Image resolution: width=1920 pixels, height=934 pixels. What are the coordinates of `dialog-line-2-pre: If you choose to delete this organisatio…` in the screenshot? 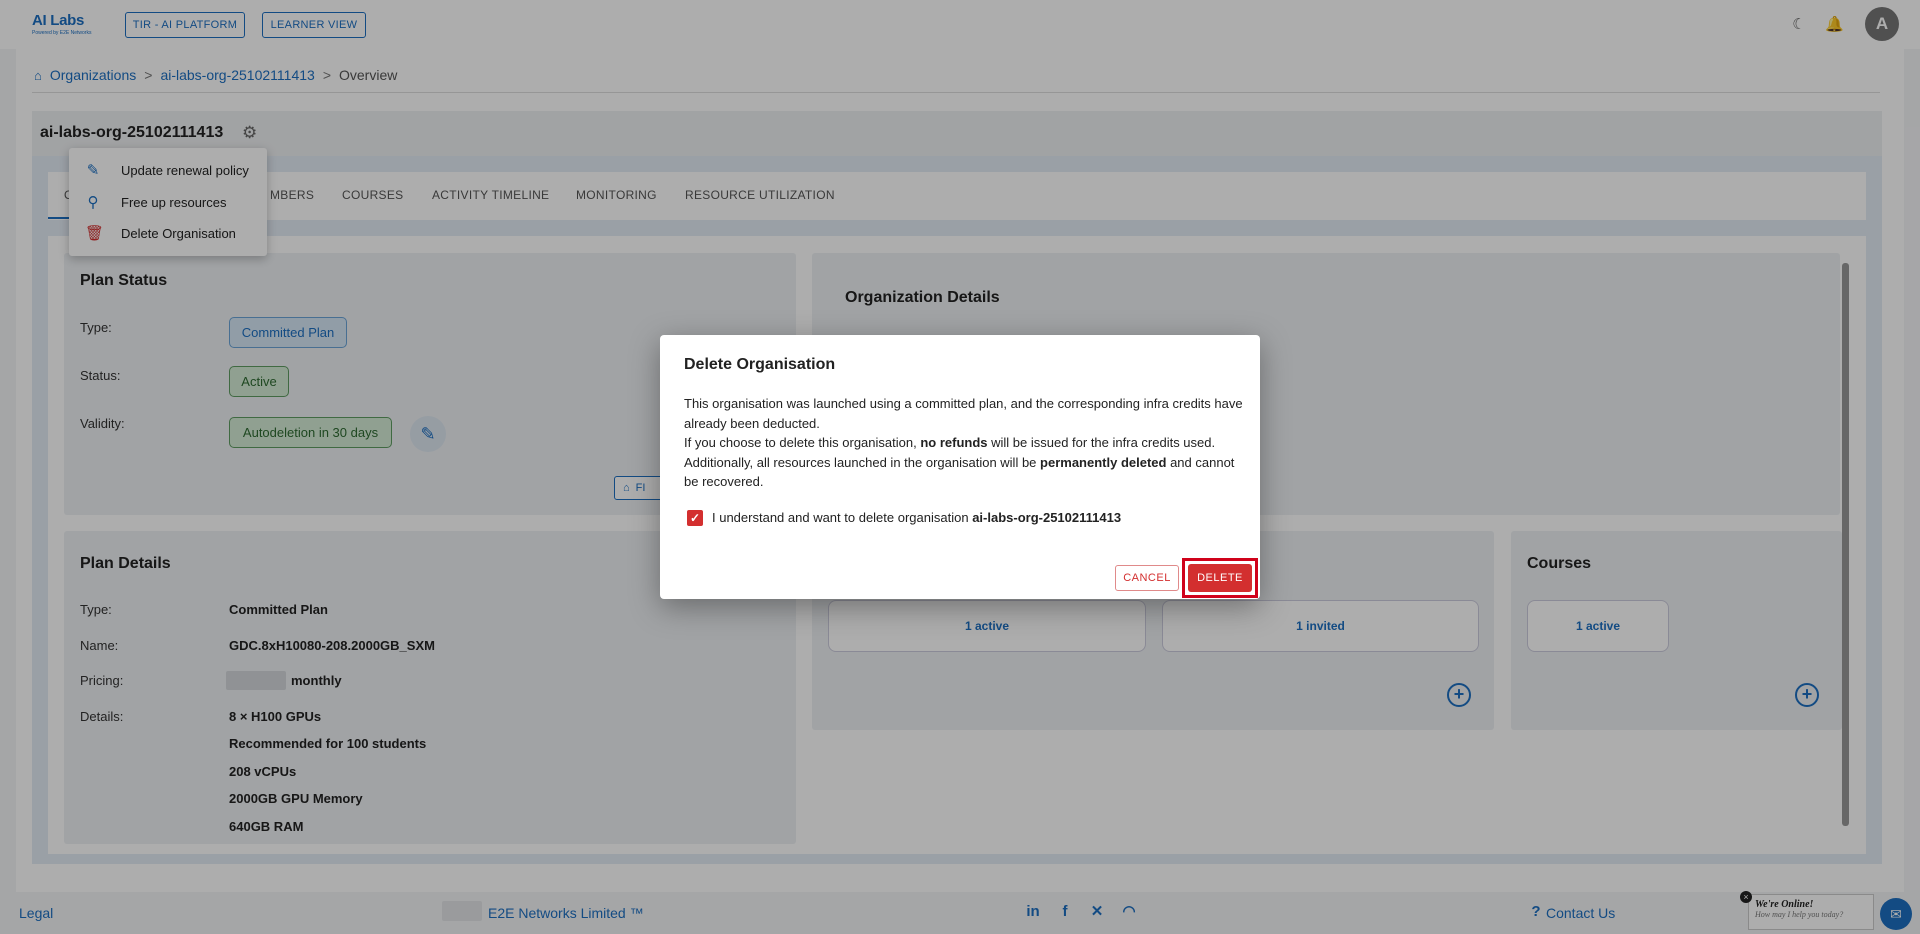 It's located at (802, 442).